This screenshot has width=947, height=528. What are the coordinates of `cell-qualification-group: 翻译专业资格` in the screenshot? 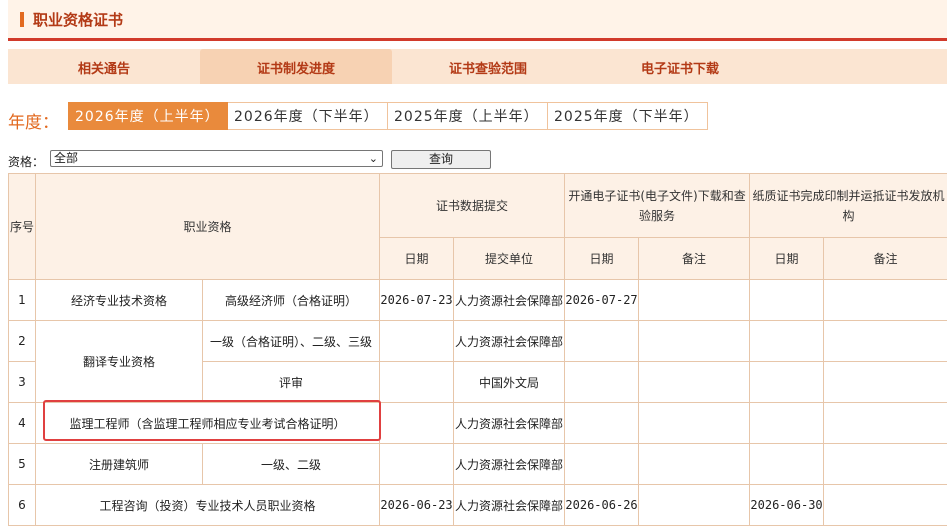 It's located at (119, 361).